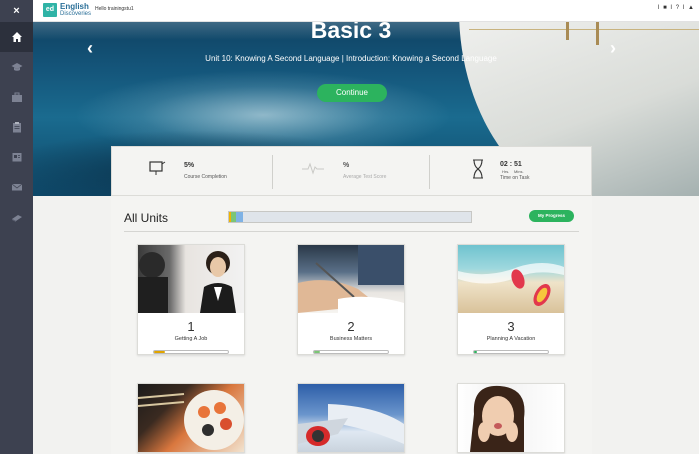 The image size is (699, 454). I want to click on home-icon, so click(16, 37).